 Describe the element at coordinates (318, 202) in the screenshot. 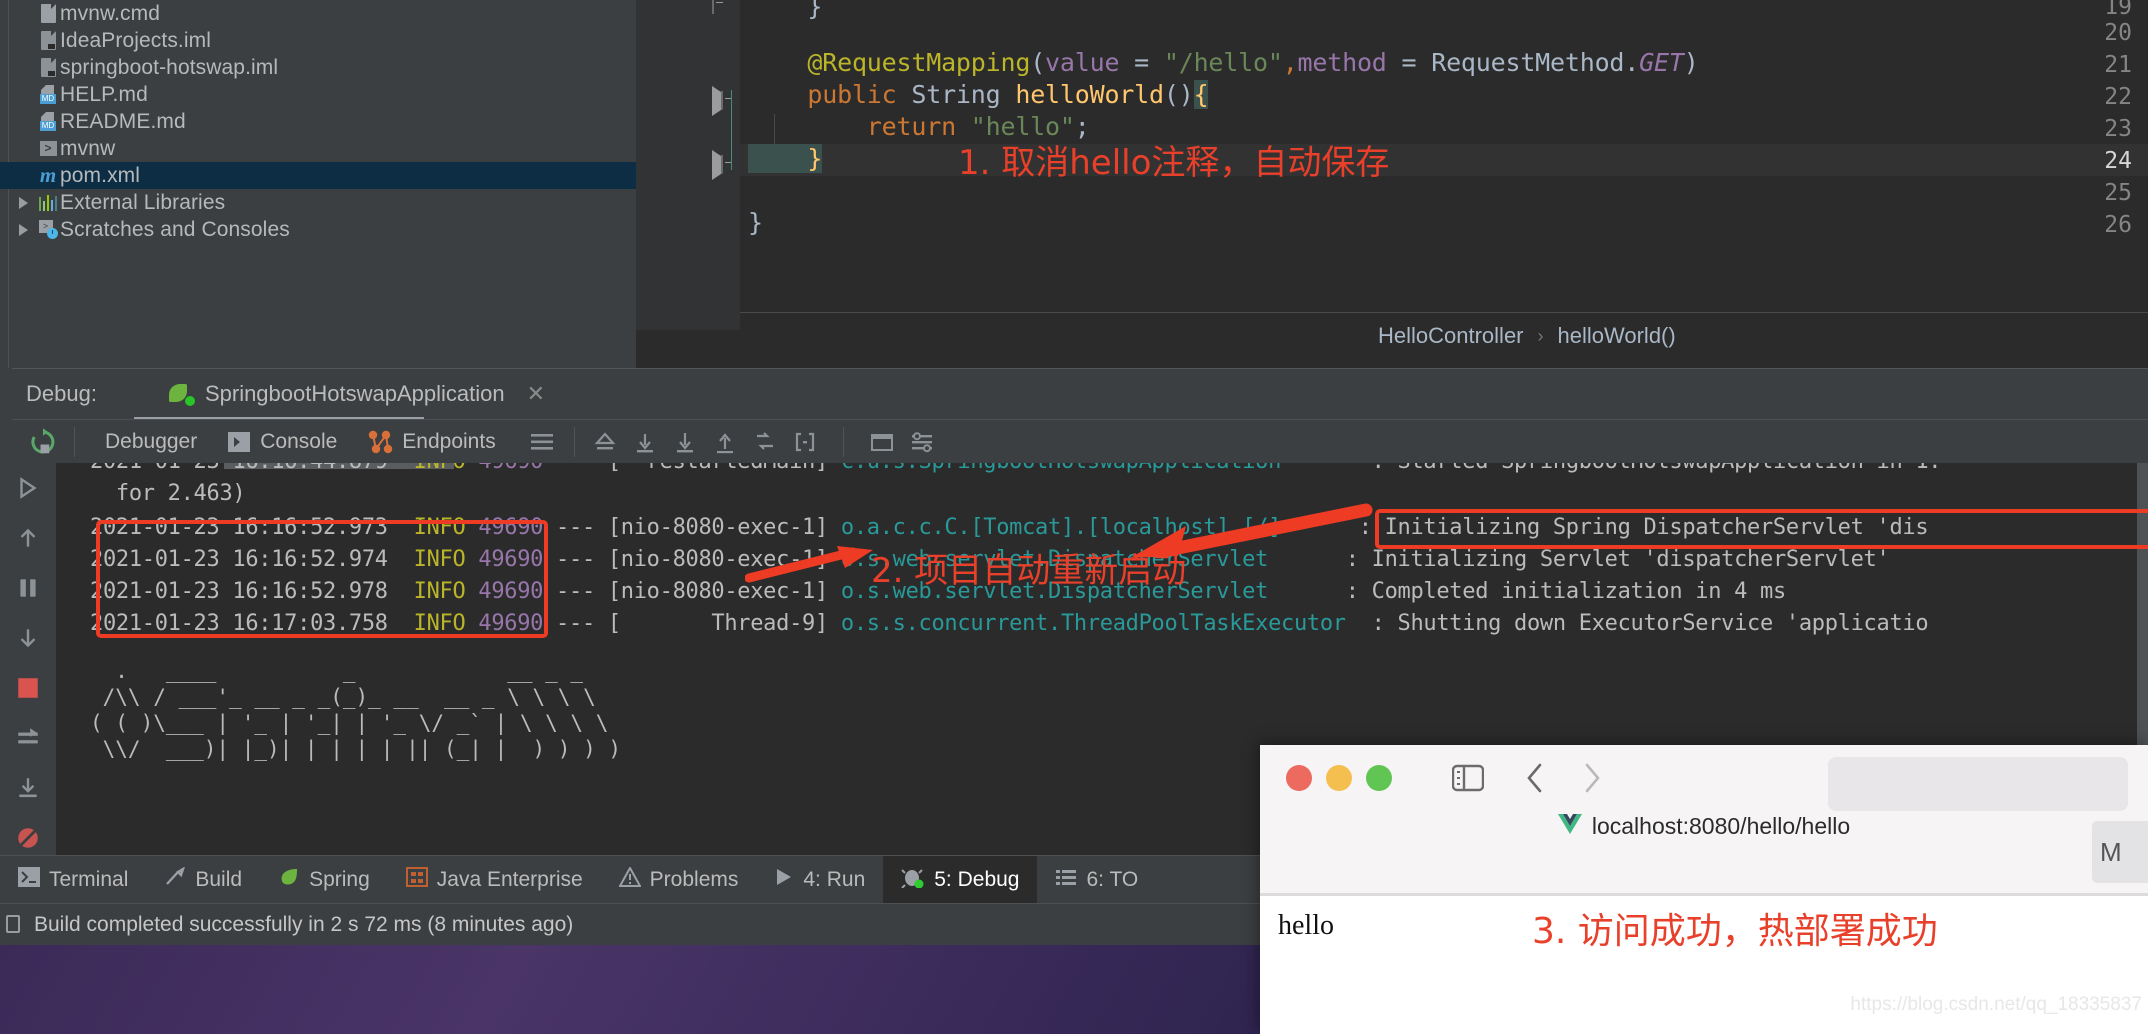

I see `tree-item-external-libraries: External Libraries` at that location.